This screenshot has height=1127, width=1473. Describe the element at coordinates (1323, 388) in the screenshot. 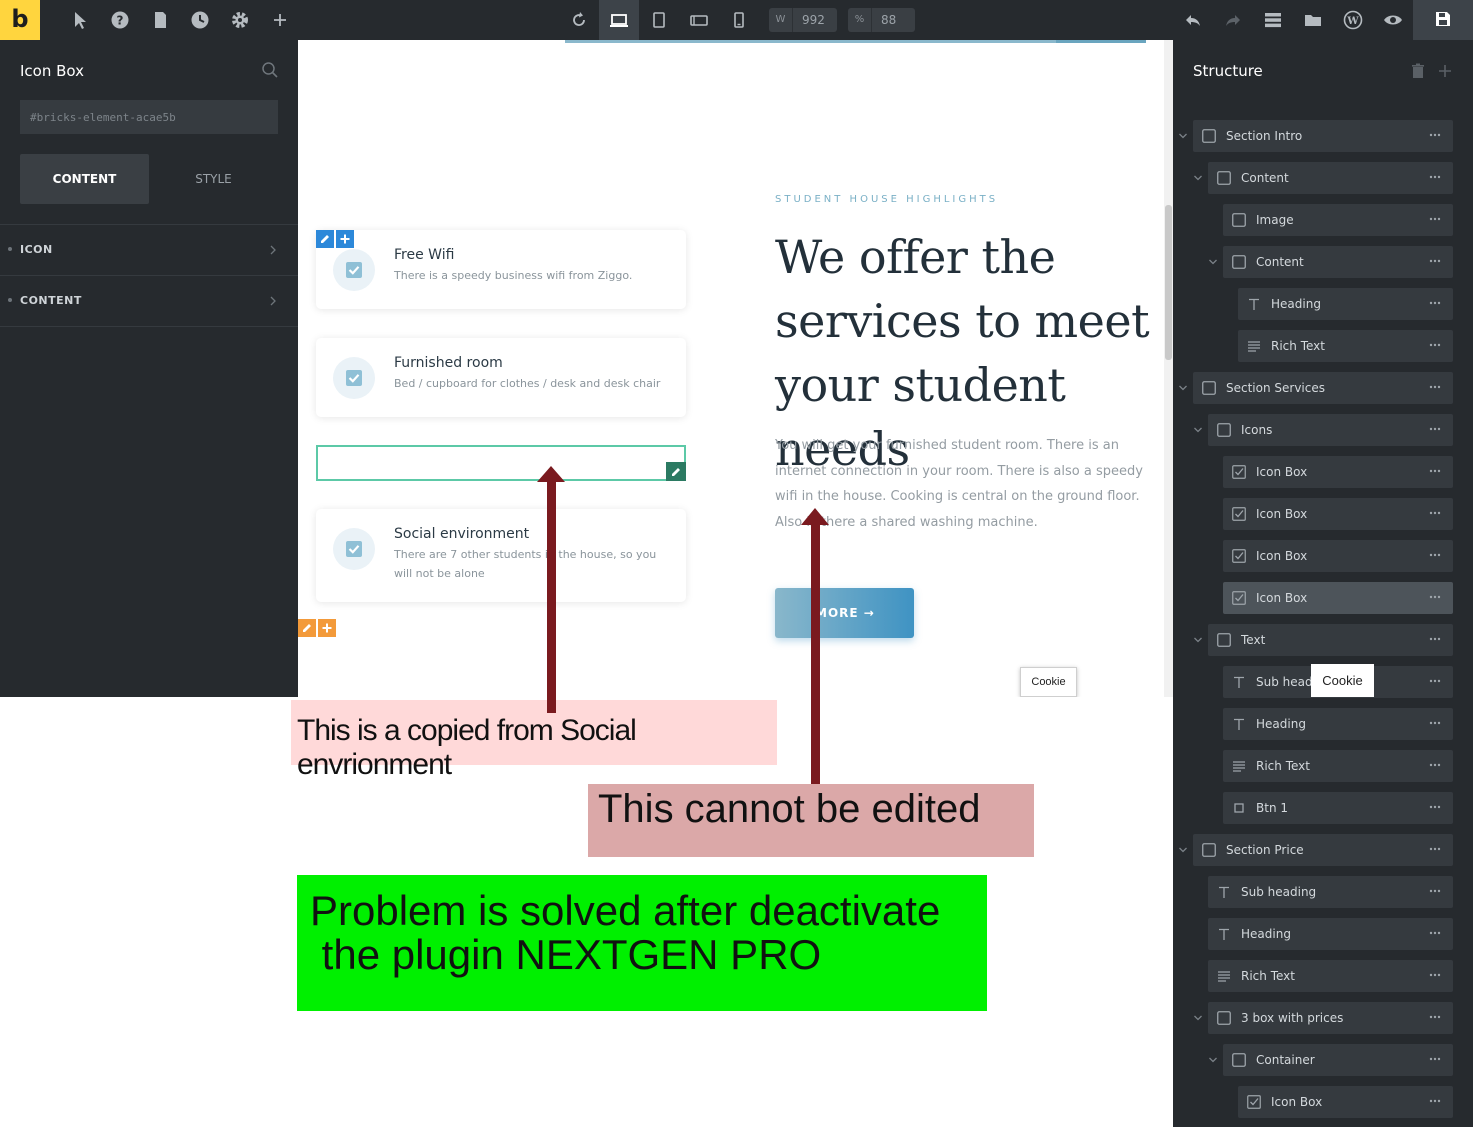

I see `structure-item: Section Services` at that location.